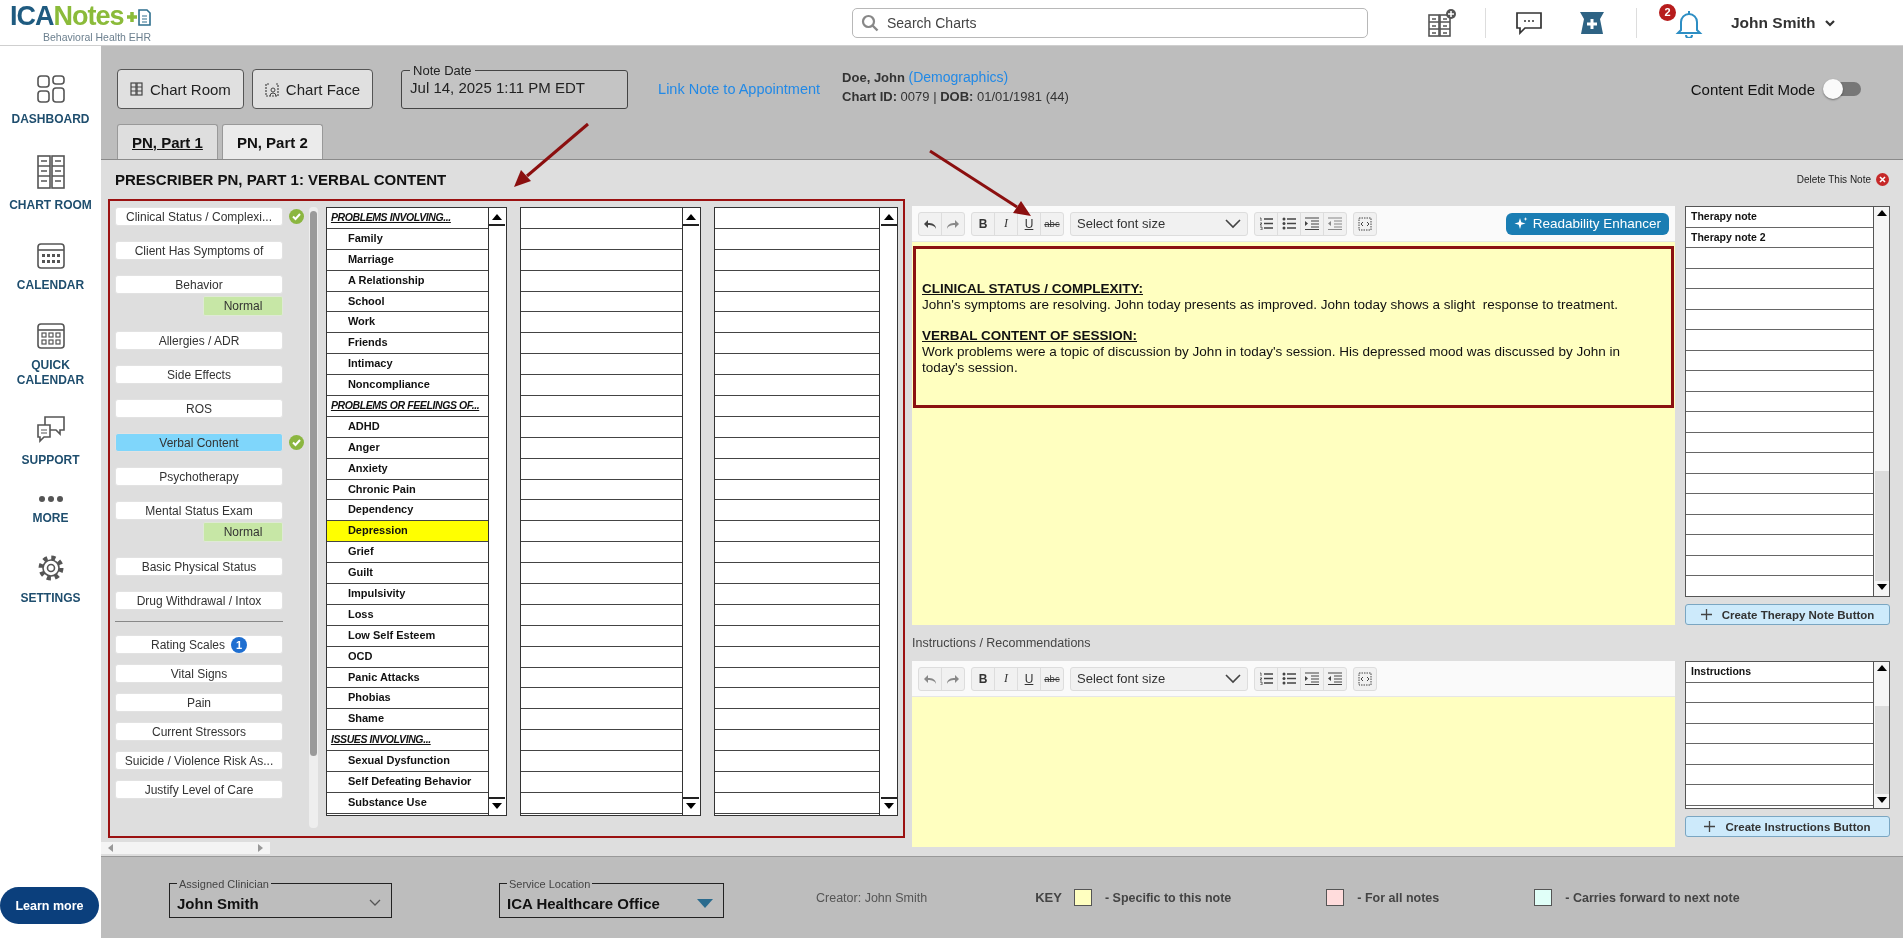 Image resolution: width=1903 pixels, height=938 pixels. Describe the element at coordinates (50, 354) in the screenshot. I see `nav-item: QUICK CALENDAR` at that location.